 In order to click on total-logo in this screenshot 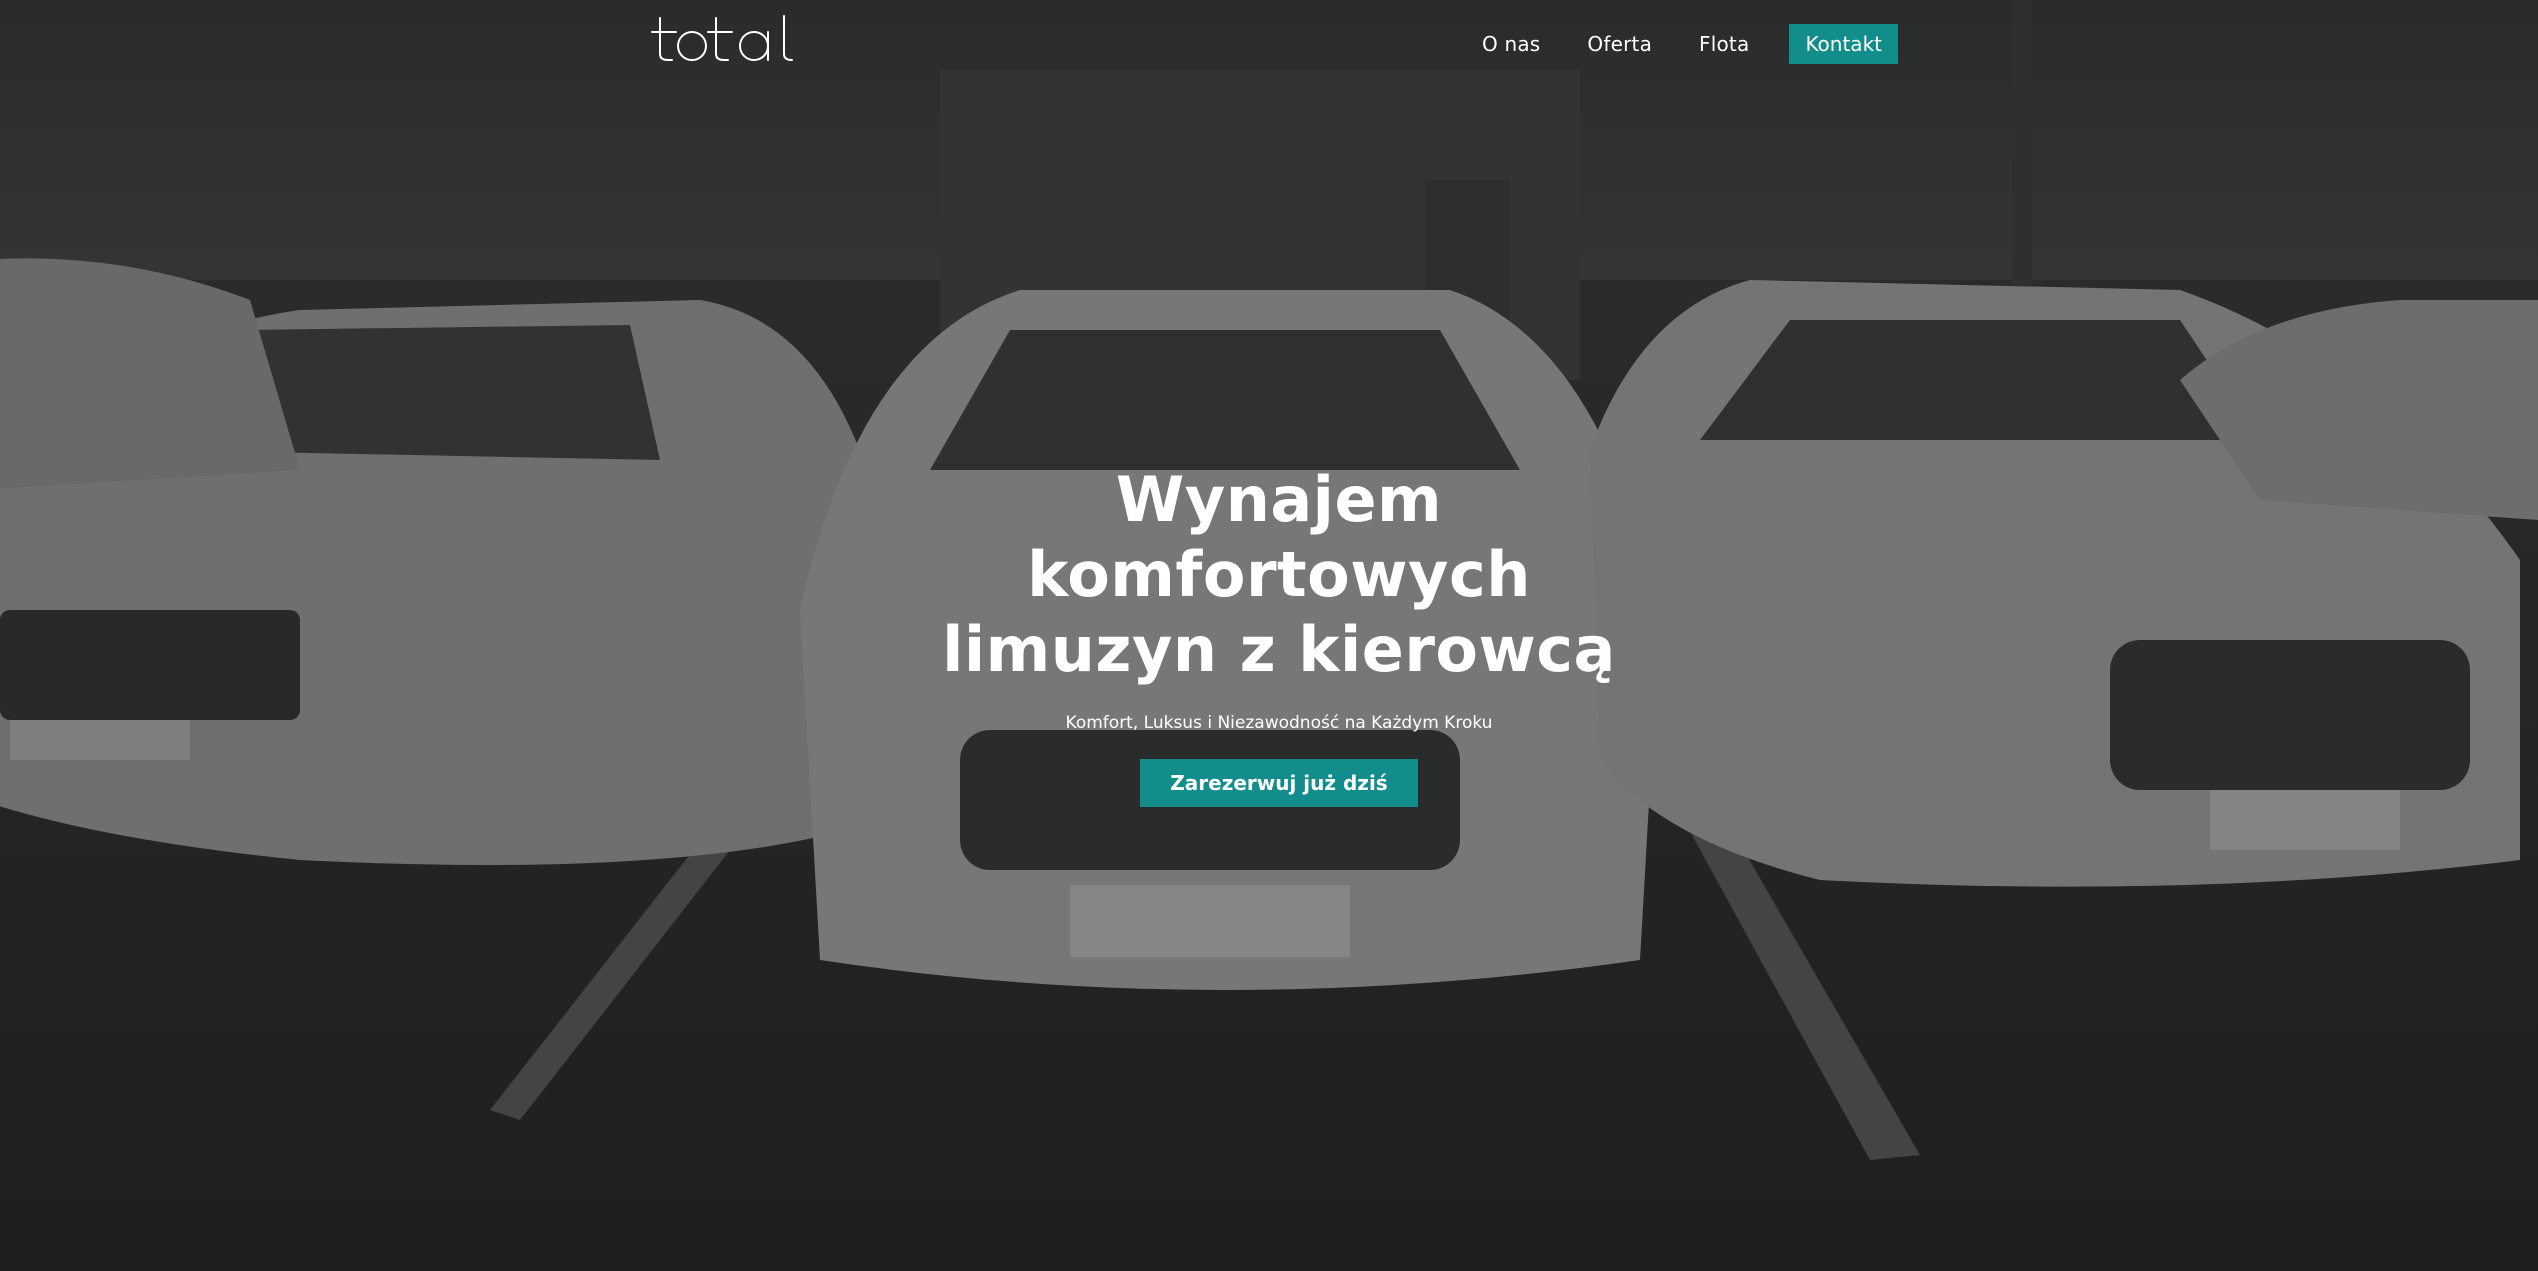, I will do `click(722, 42)`.